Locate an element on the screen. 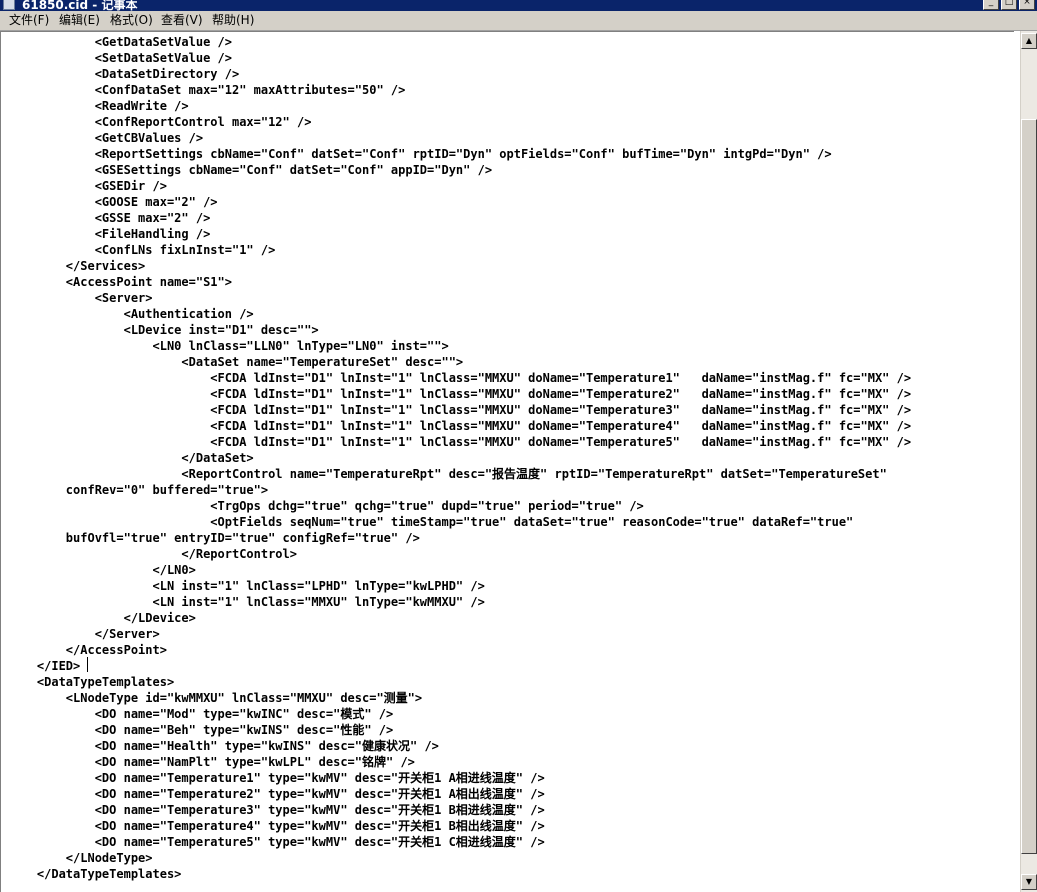  maximize-button: □ is located at coordinates (1009, 5).